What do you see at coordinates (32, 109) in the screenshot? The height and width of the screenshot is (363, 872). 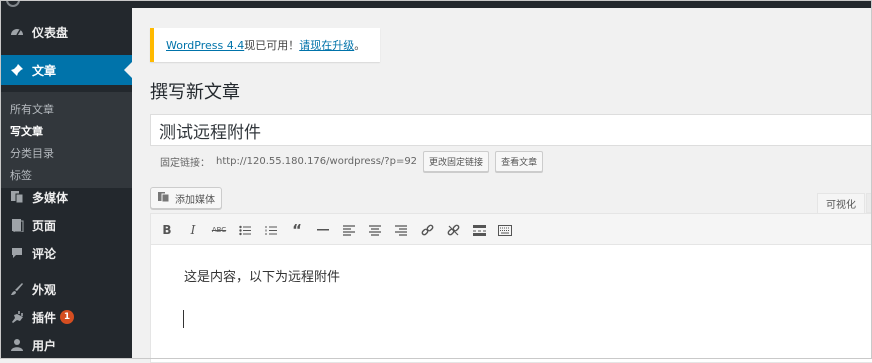 I see `submenu-item-all-posts: 所有文章` at bounding box center [32, 109].